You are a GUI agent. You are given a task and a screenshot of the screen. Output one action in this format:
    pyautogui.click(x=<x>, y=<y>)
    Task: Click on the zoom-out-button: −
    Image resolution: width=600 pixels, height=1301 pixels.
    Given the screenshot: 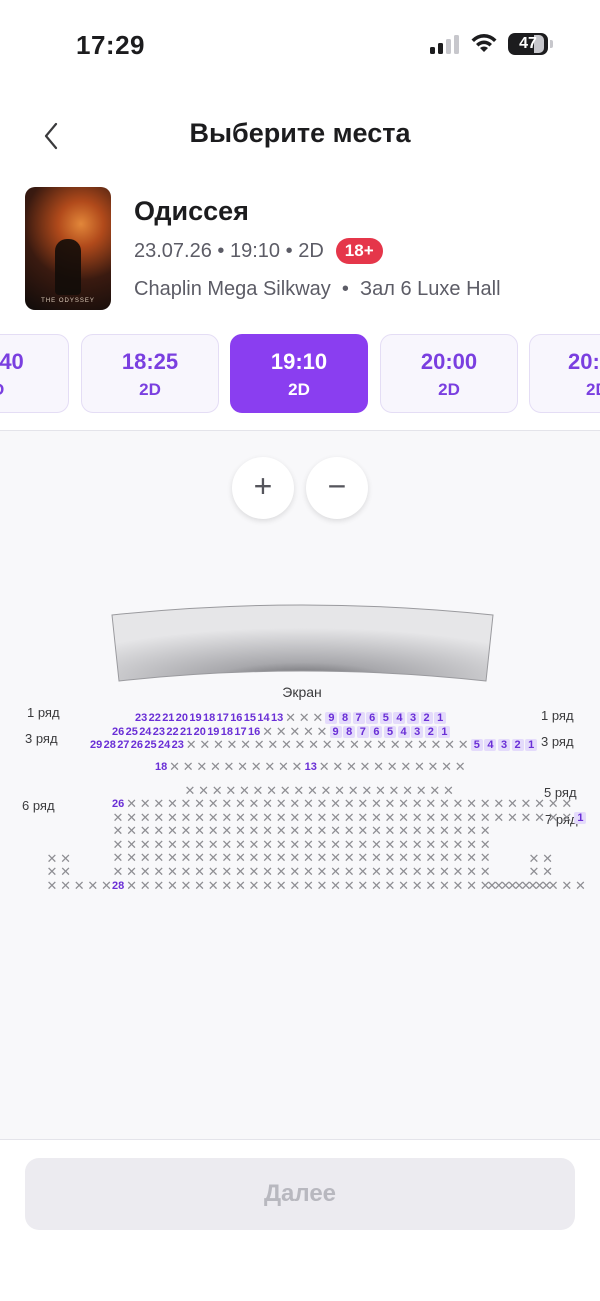 What is the action you would take?
    pyautogui.click(x=337, y=488)
    